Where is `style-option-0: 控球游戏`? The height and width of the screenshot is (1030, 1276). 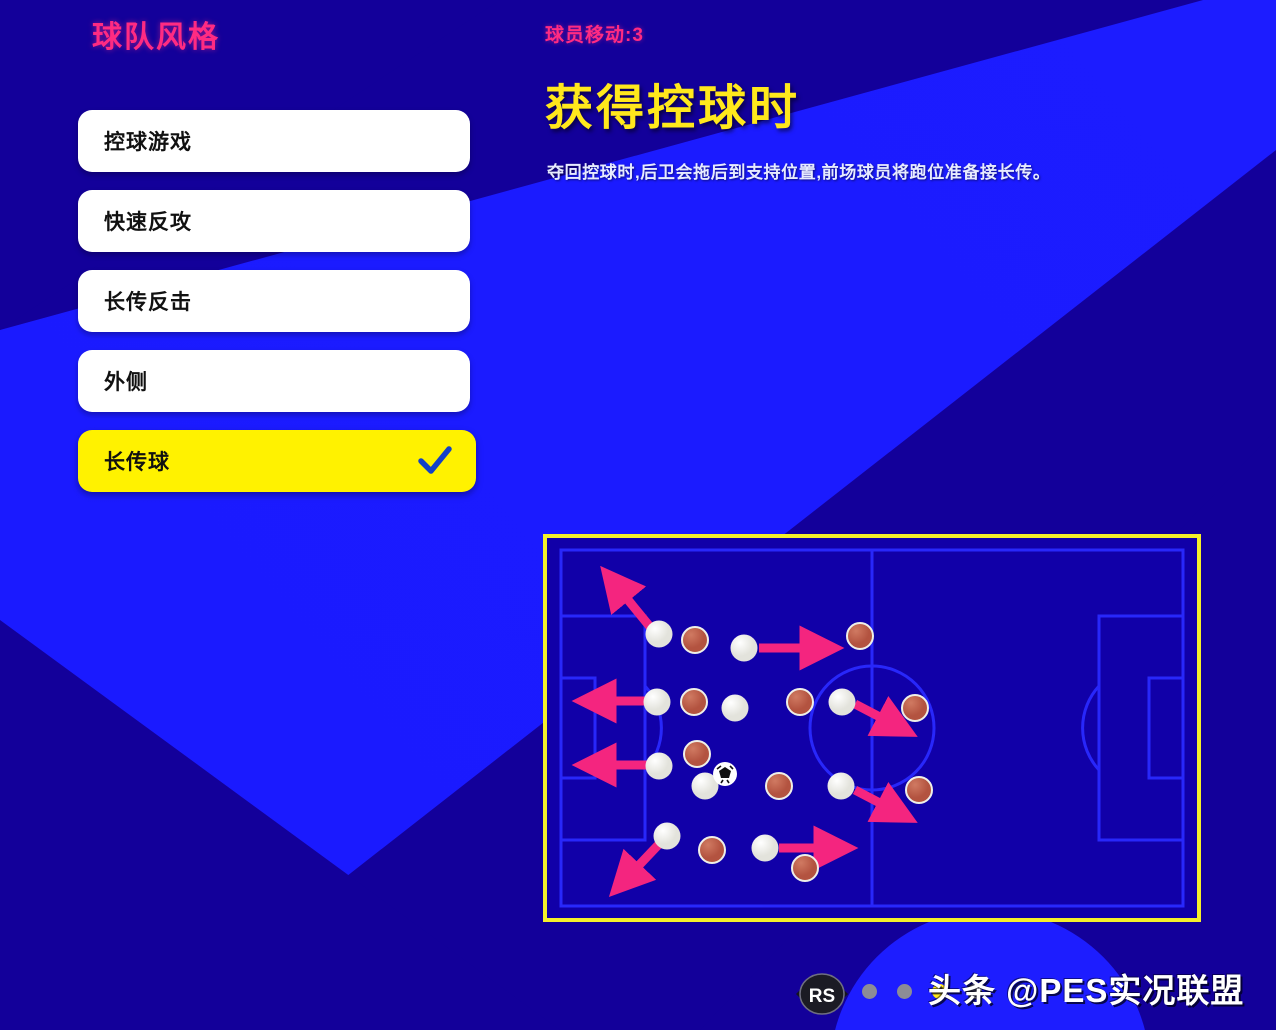
style-option-0: 控球游戏 is located at coordinates (274, 141).